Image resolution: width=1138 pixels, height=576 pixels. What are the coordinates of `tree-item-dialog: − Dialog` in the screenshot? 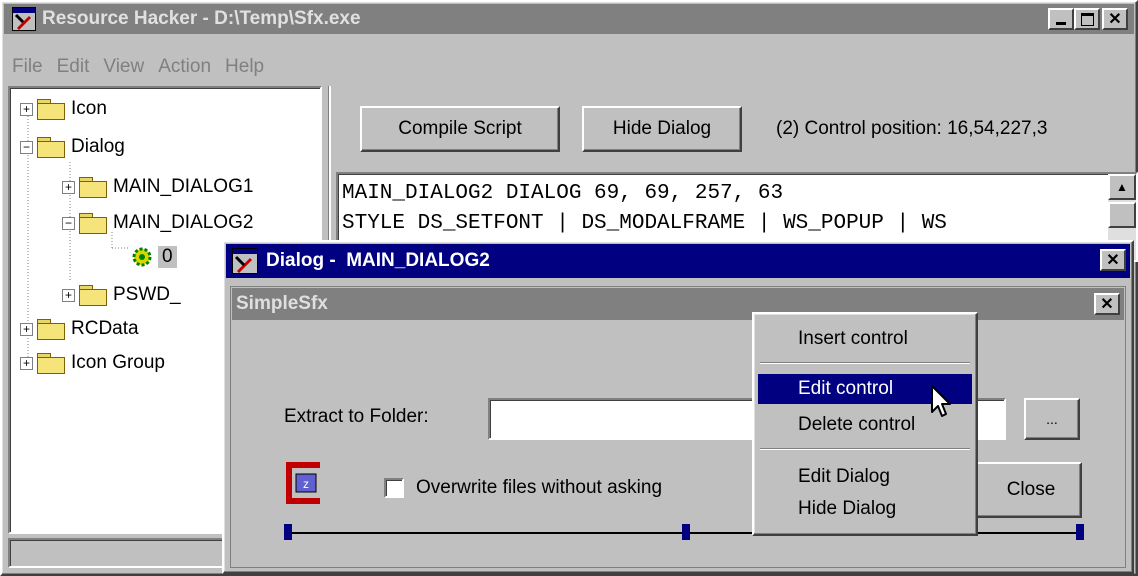 It's located at (72, 147).